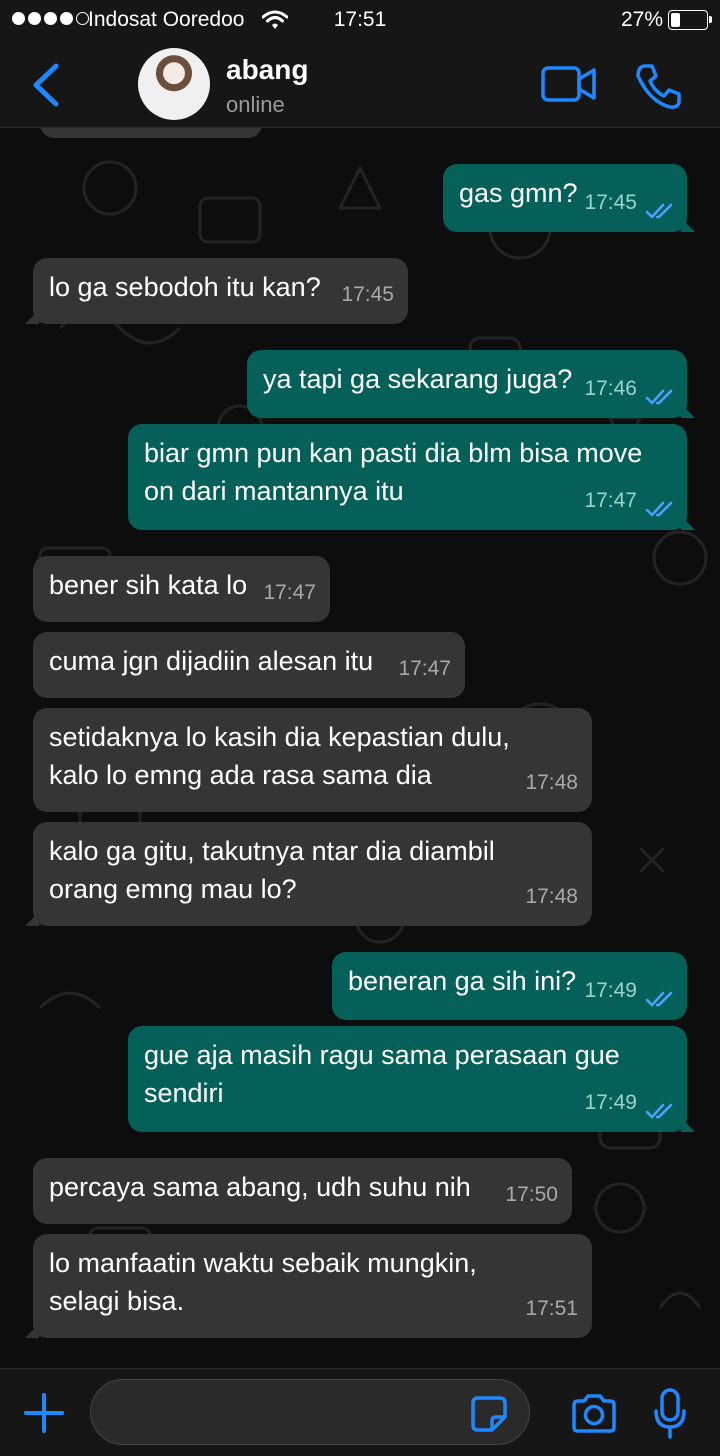 The image size is (720, 1456). What do you see at coordinates (174, 84) in the screenshot?
I see `avatar` at bounding box center [174, 84].